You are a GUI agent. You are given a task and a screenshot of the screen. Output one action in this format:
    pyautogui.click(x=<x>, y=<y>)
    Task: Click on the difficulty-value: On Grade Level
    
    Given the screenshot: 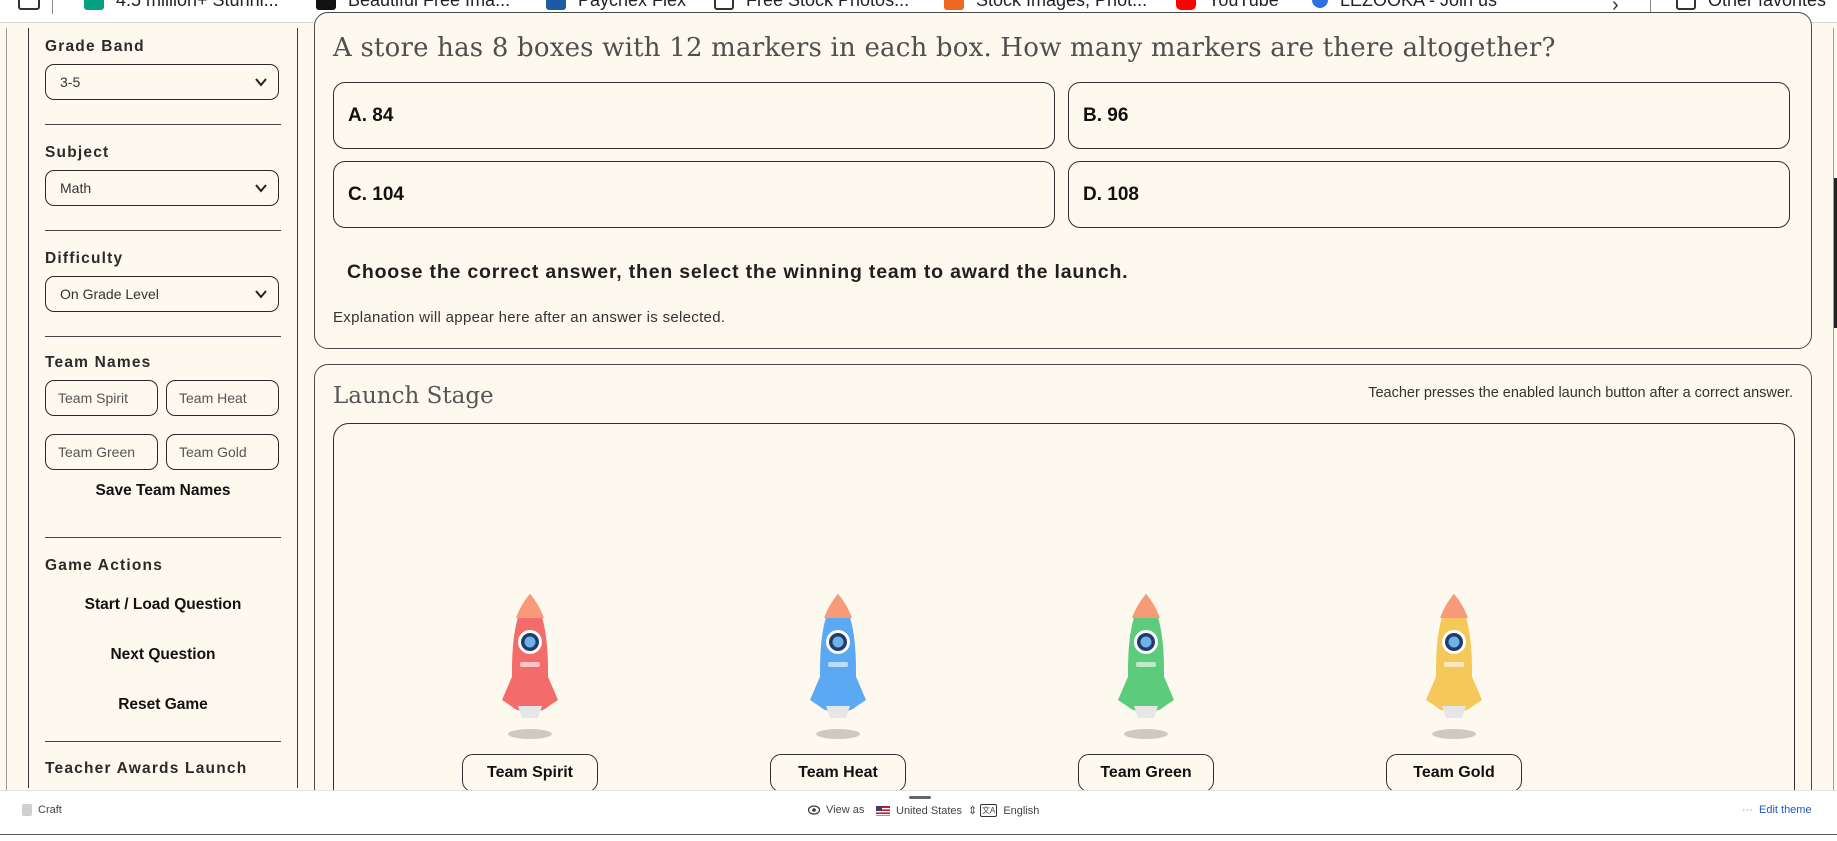 What is the action you would take?
    pyautogui.click(x=109, y=294)
    